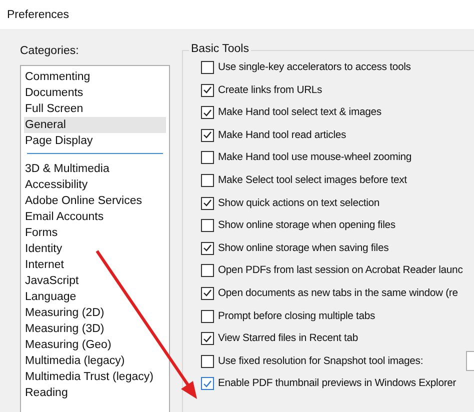  What do you see at coordinates (95, 141) in the screenshot?
I see `category-item: Page Display` at bounding box center [95, 141].